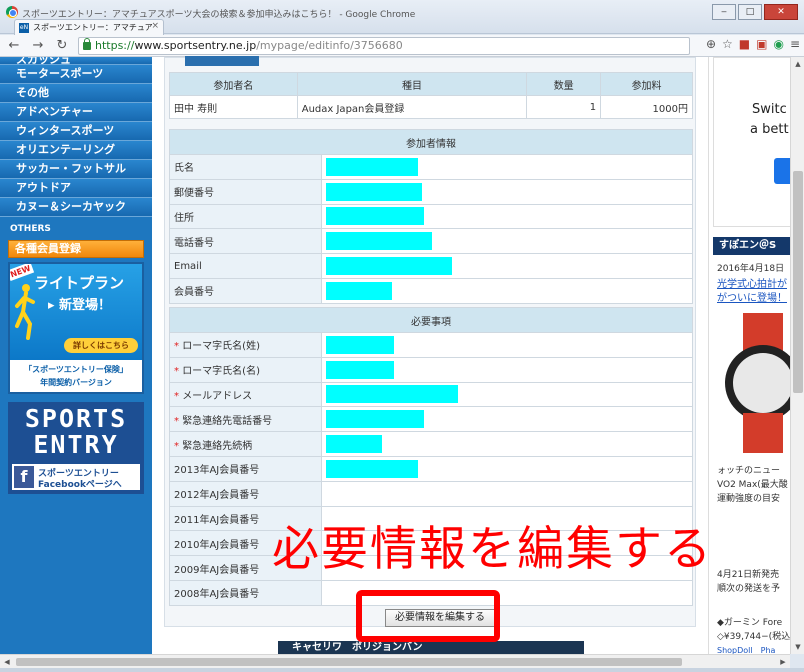  I want to click on reload-icon: ↻, so click(62, 46).